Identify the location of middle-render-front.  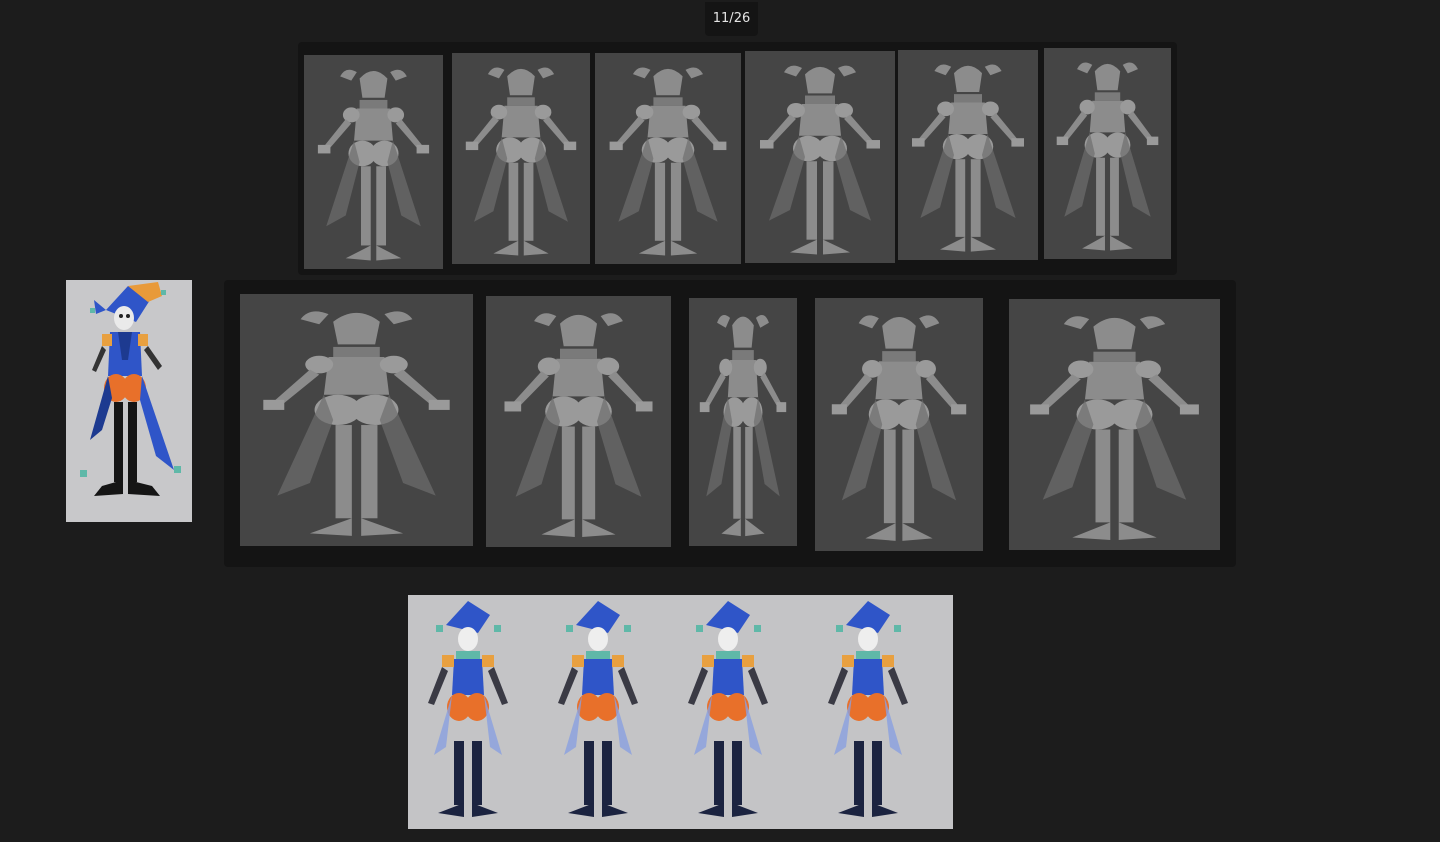
(356, 420).